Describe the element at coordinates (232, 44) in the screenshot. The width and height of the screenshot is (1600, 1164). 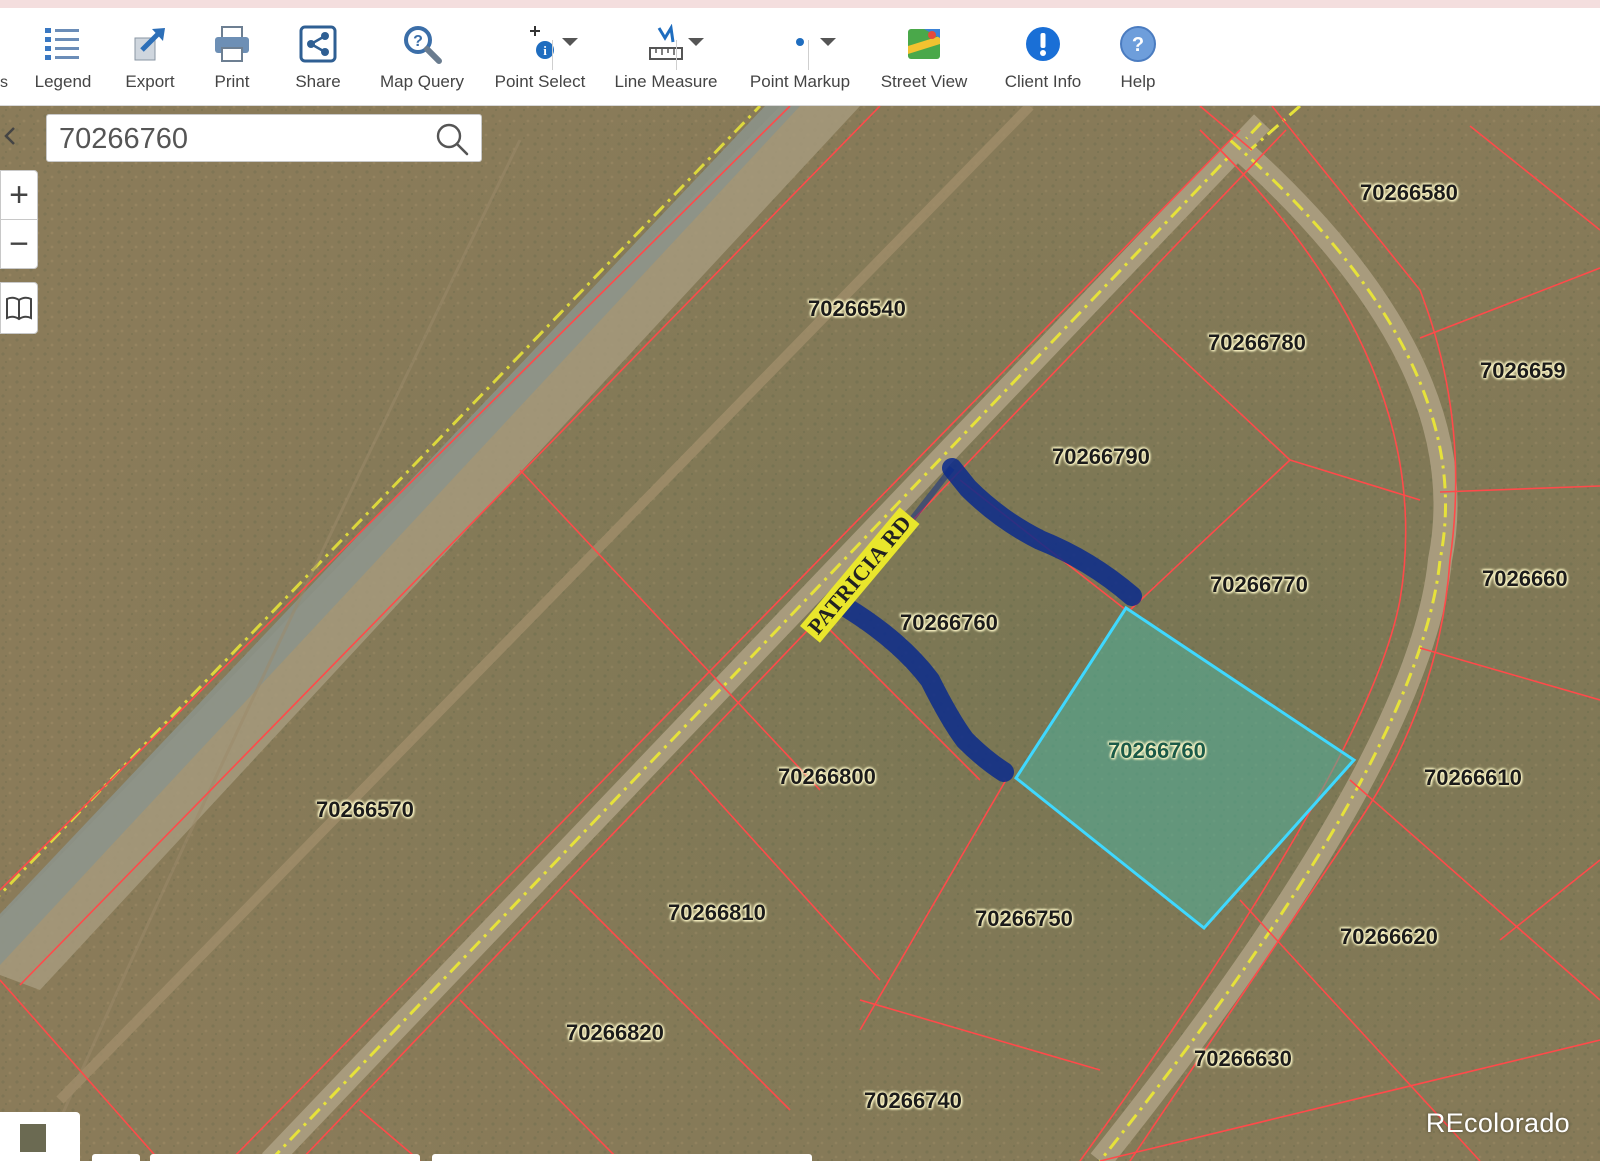
I see `print-icon` at that location.